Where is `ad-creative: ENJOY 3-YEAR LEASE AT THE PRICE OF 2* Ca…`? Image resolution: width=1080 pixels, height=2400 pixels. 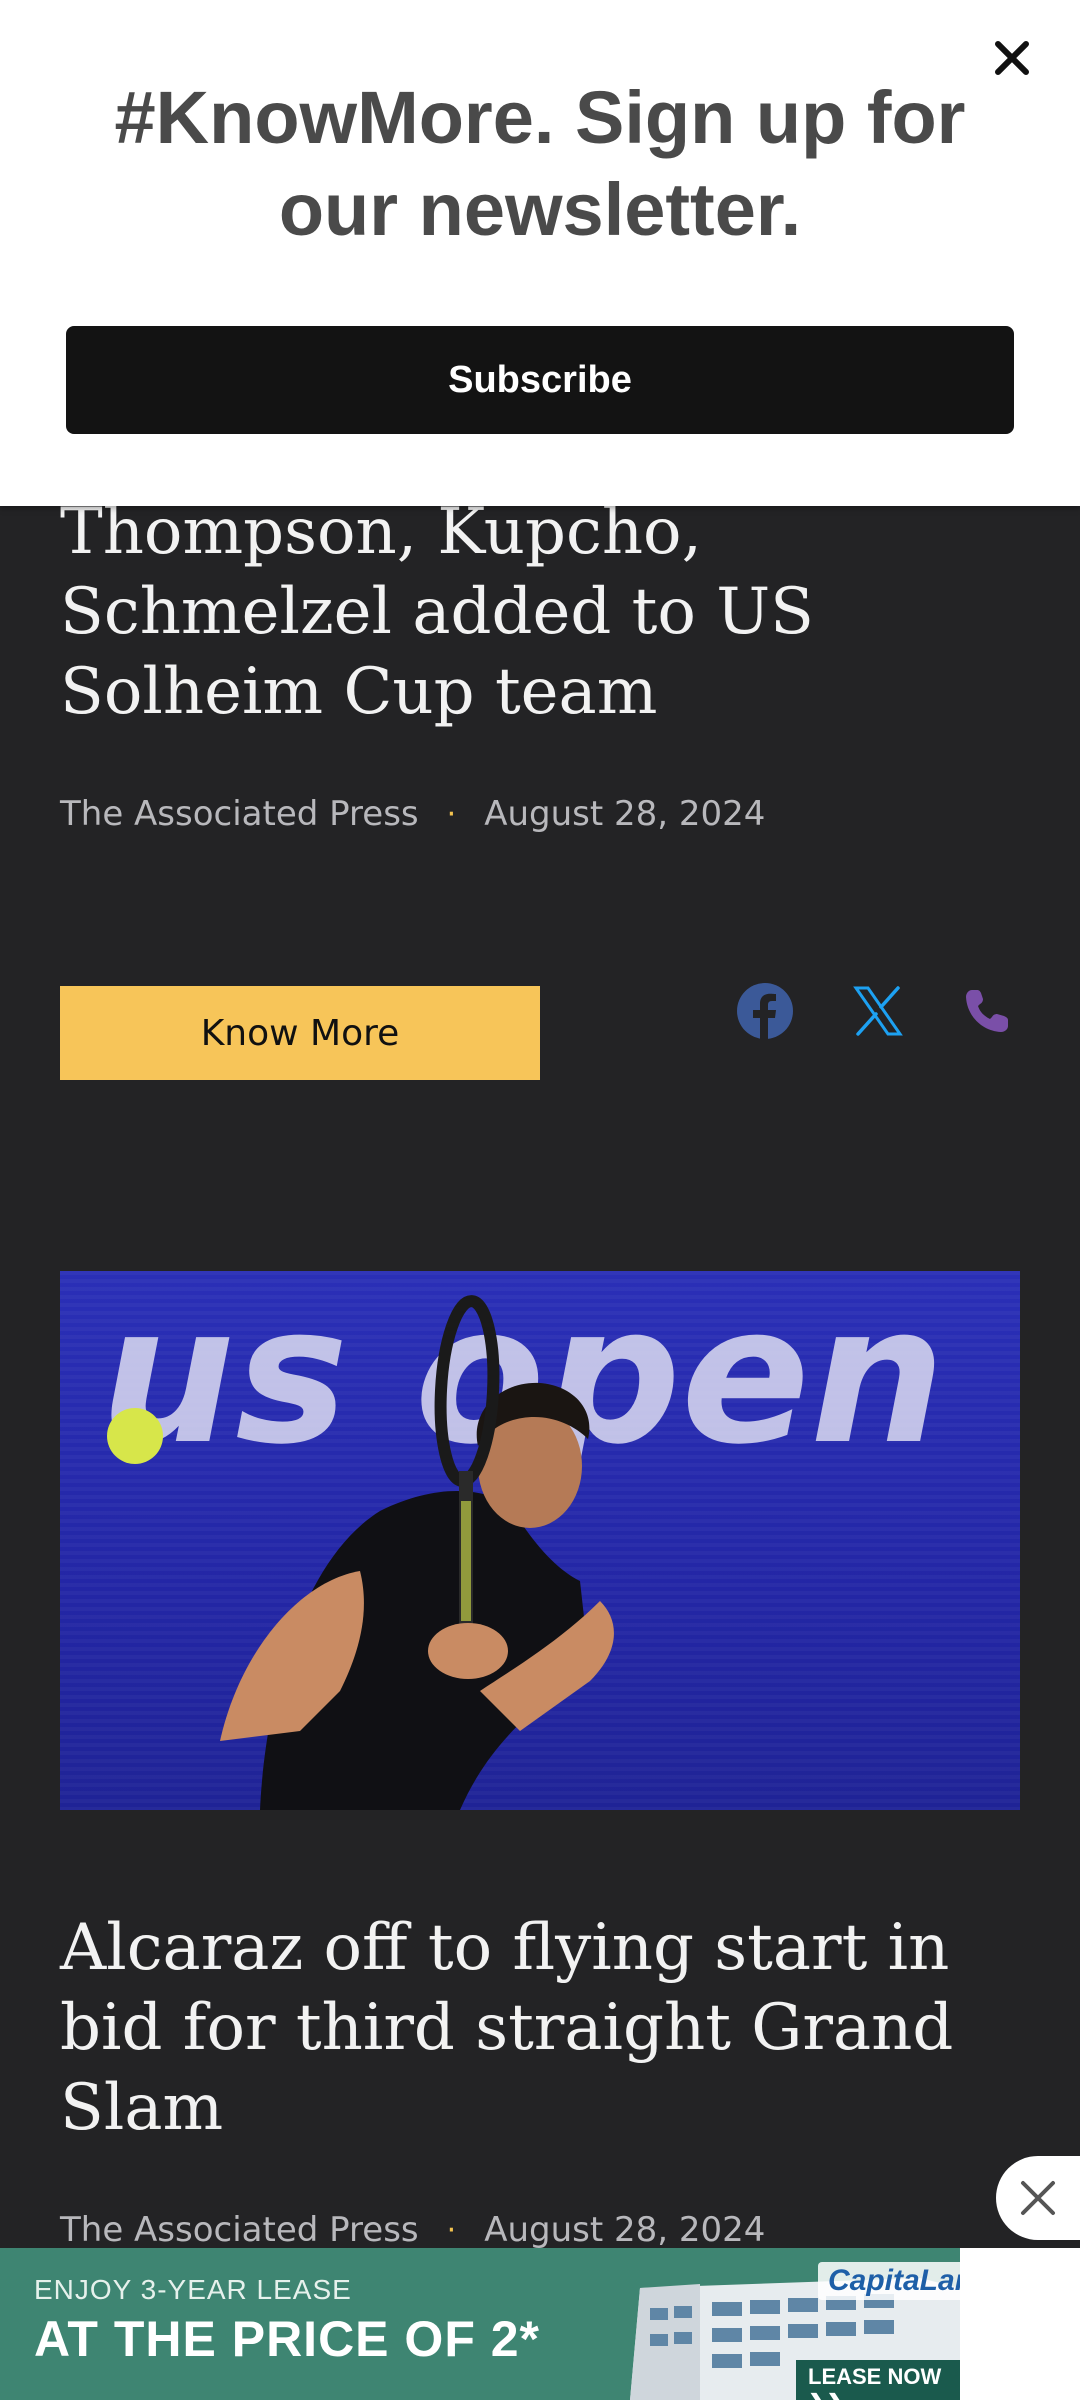
ad-creative: ENJOY 3-YEAR LEASE AT THE PRICE OF 2* Ca… is located at coordinates (480, 2324).